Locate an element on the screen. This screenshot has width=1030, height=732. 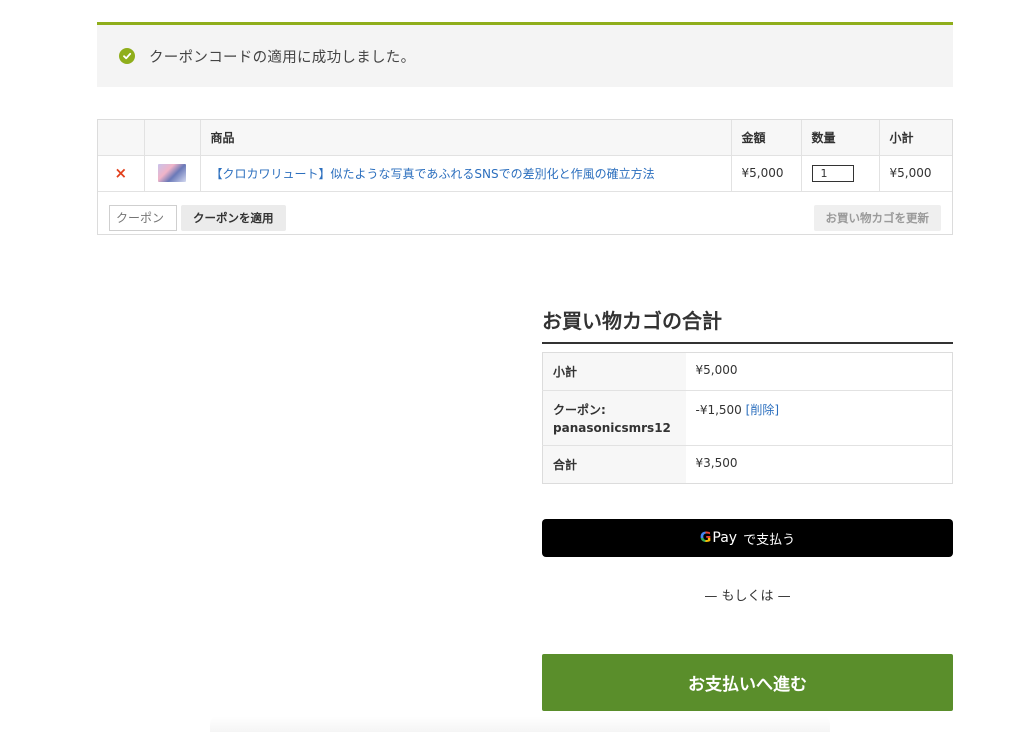
quantity-cell is located at coordinates (840, 173).